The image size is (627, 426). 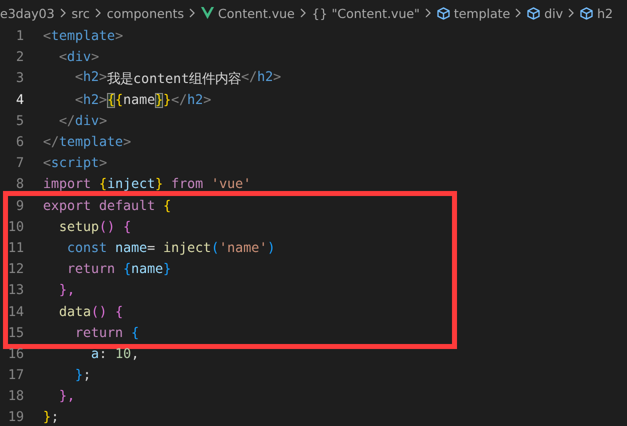 I want to click on code-line: <template>, so click(x=83, y=36).